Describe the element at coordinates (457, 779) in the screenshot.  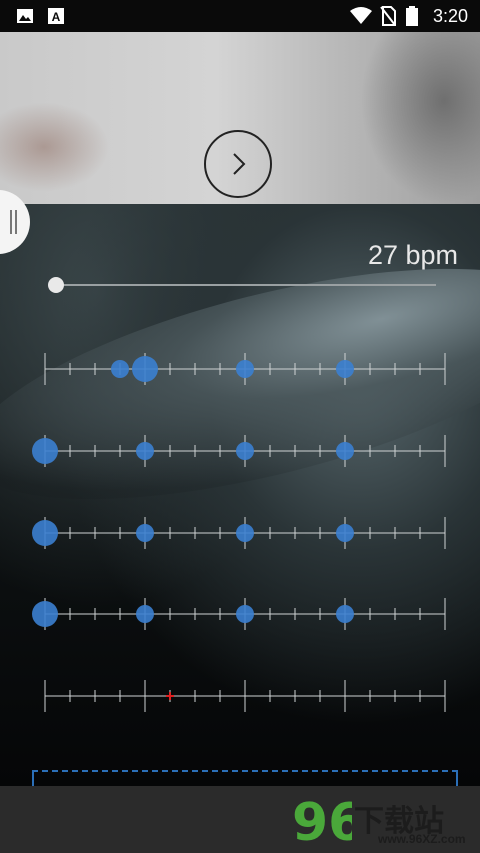
I see `dashed-frame-end-right` at that location.